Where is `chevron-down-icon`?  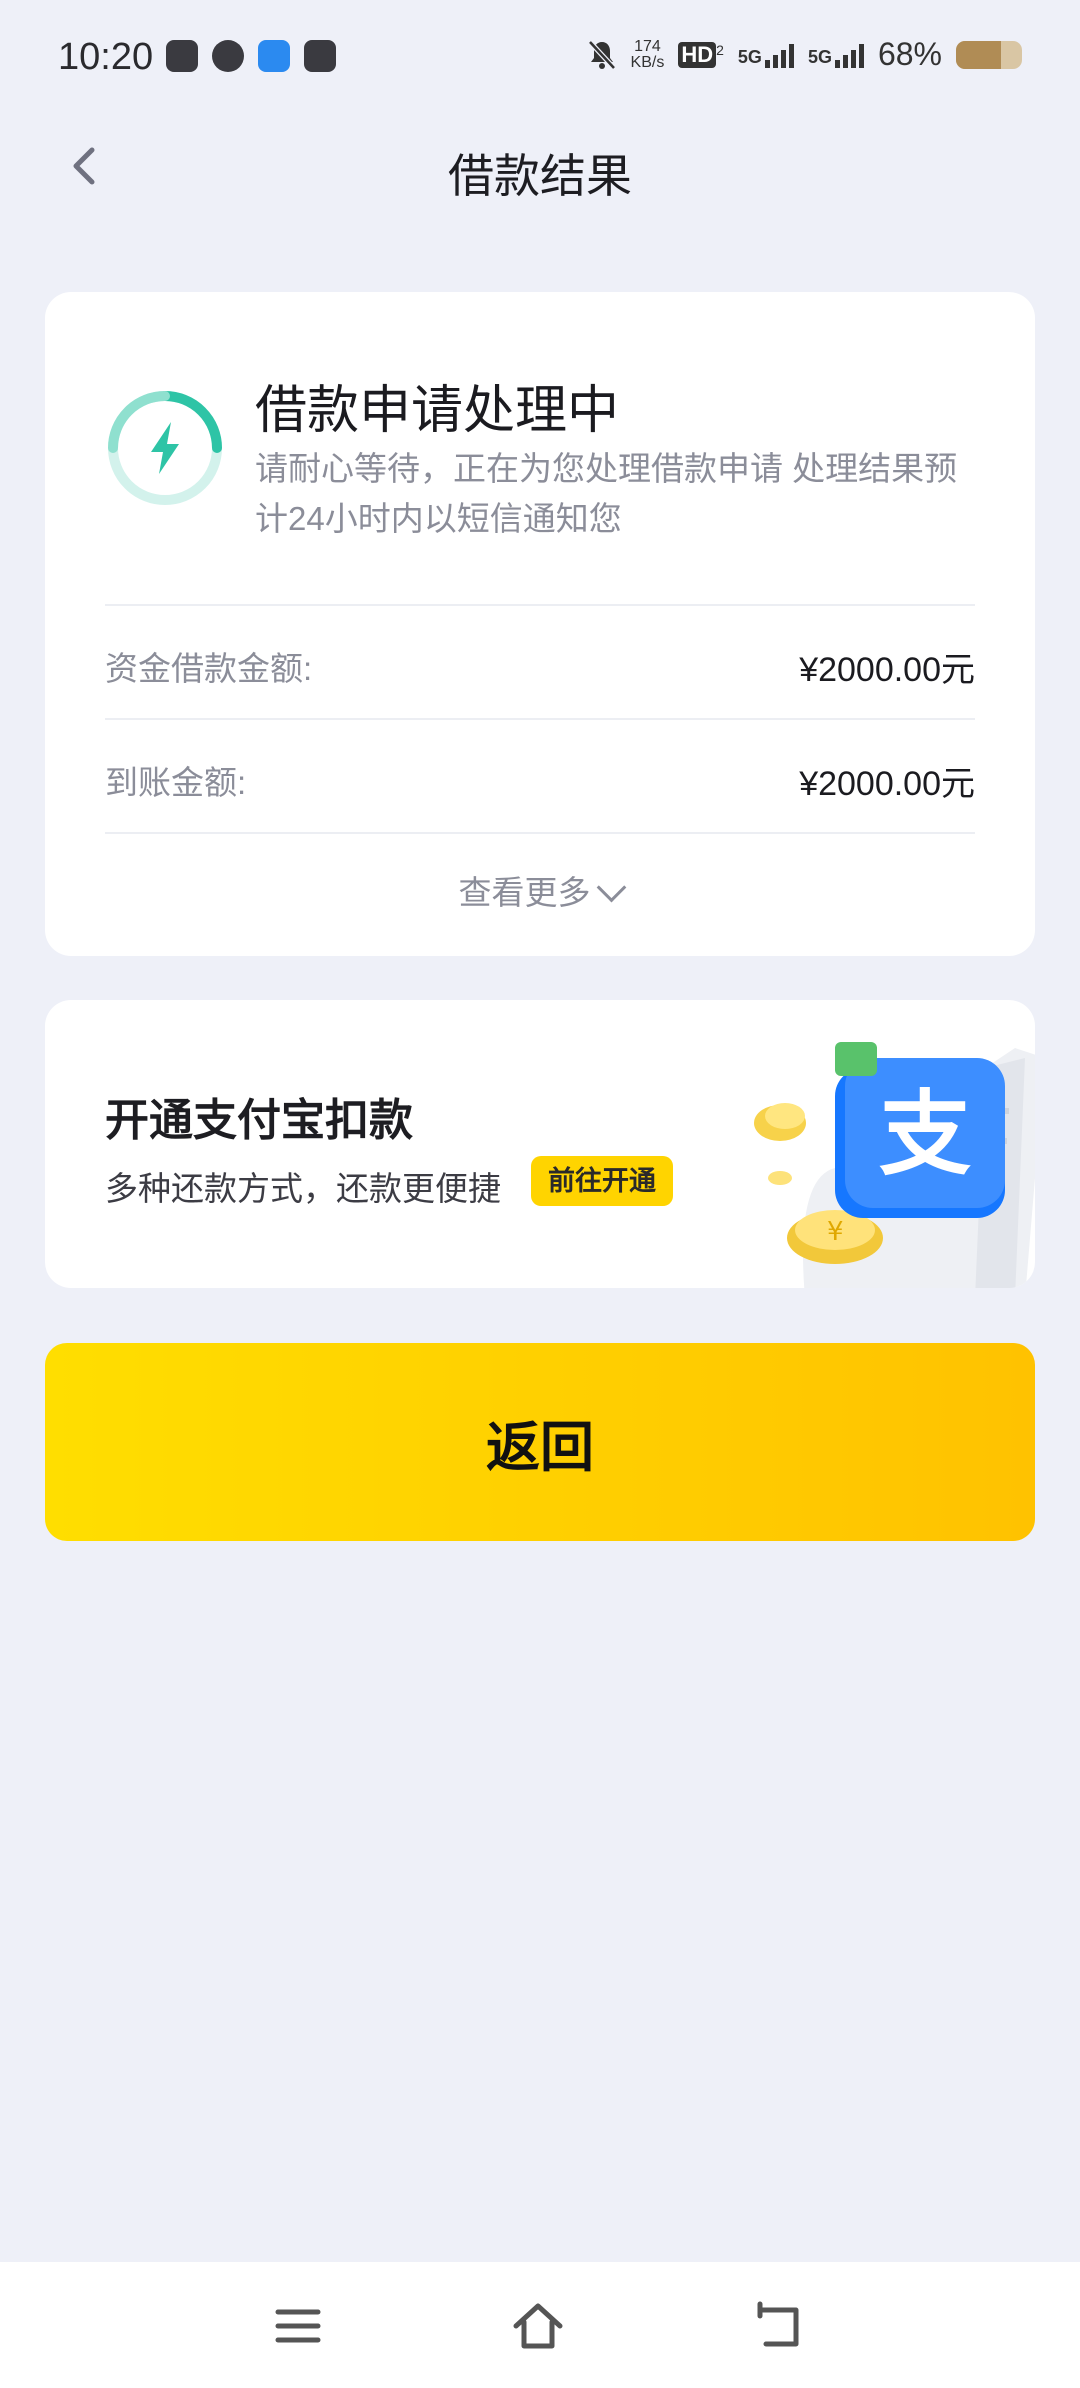
chevron-down-icon is located at coordinates (611, 887).